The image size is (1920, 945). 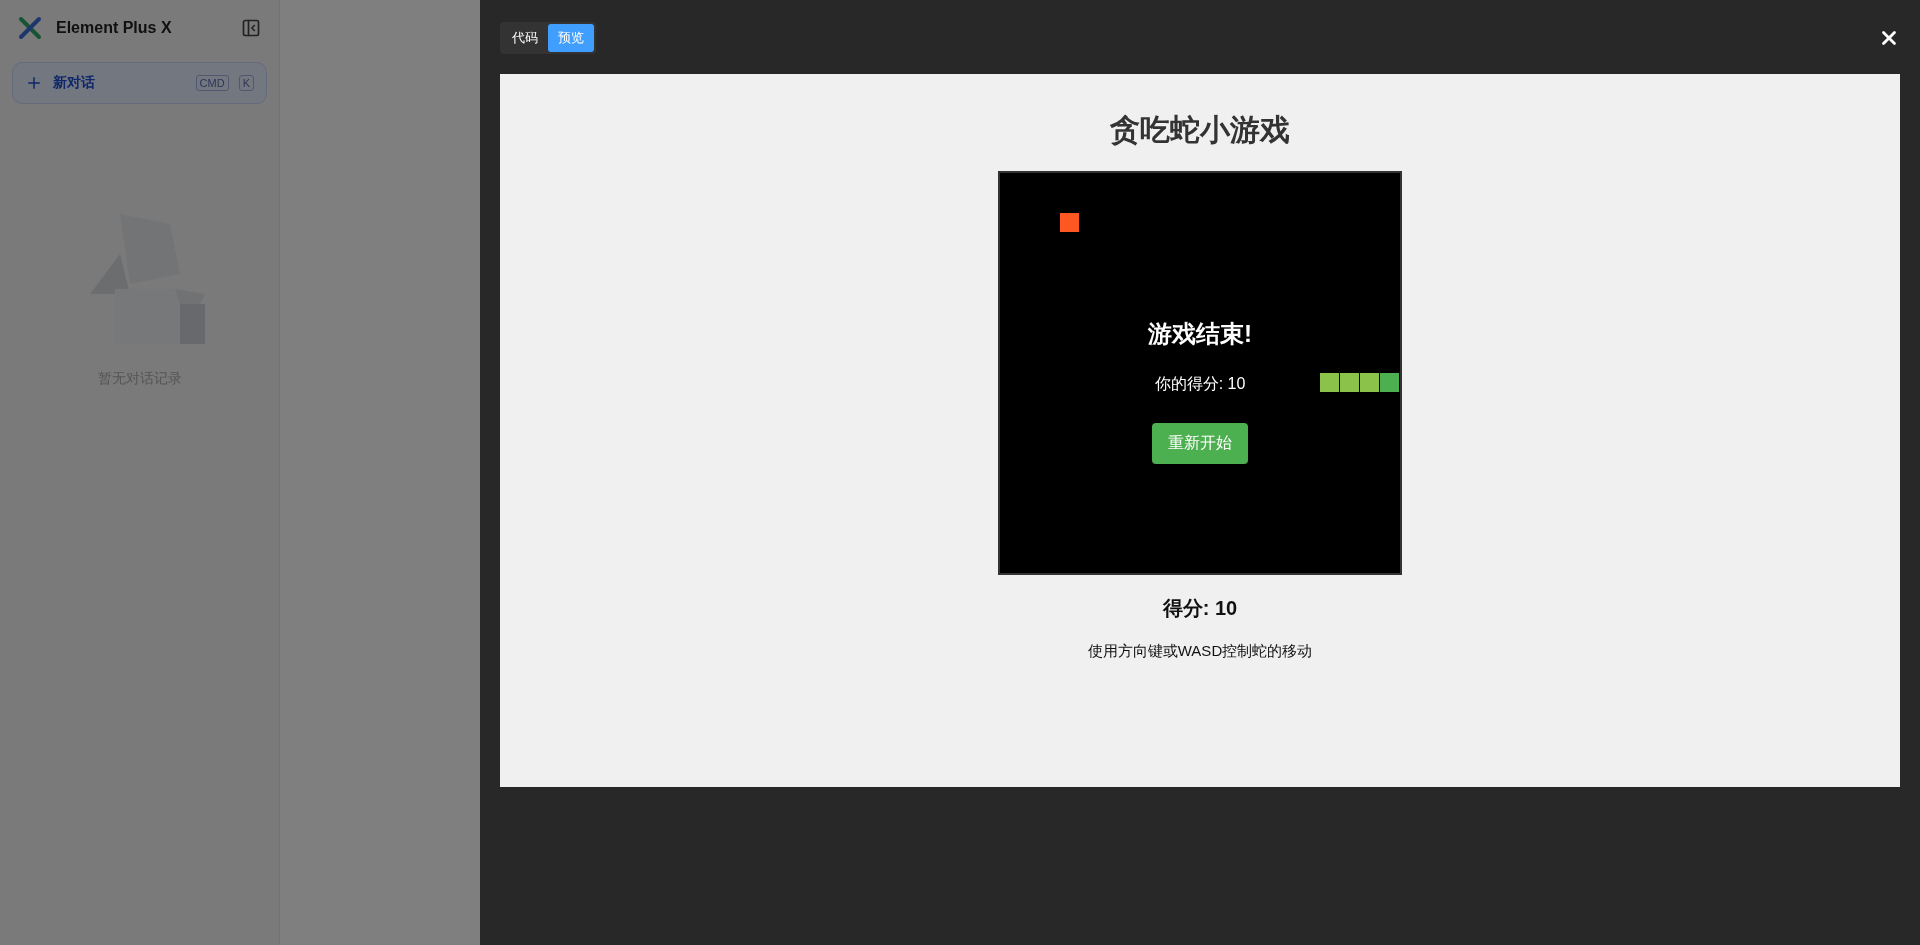 I want to click on food-icon, so click(x=1069, y=222).